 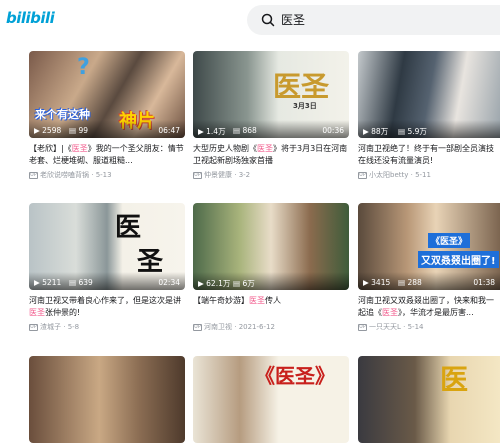 What do you see at coordinates (376, 131) in the screenshot?
I see `play-count: ▶ 88万` at bounding box center [376, 131].